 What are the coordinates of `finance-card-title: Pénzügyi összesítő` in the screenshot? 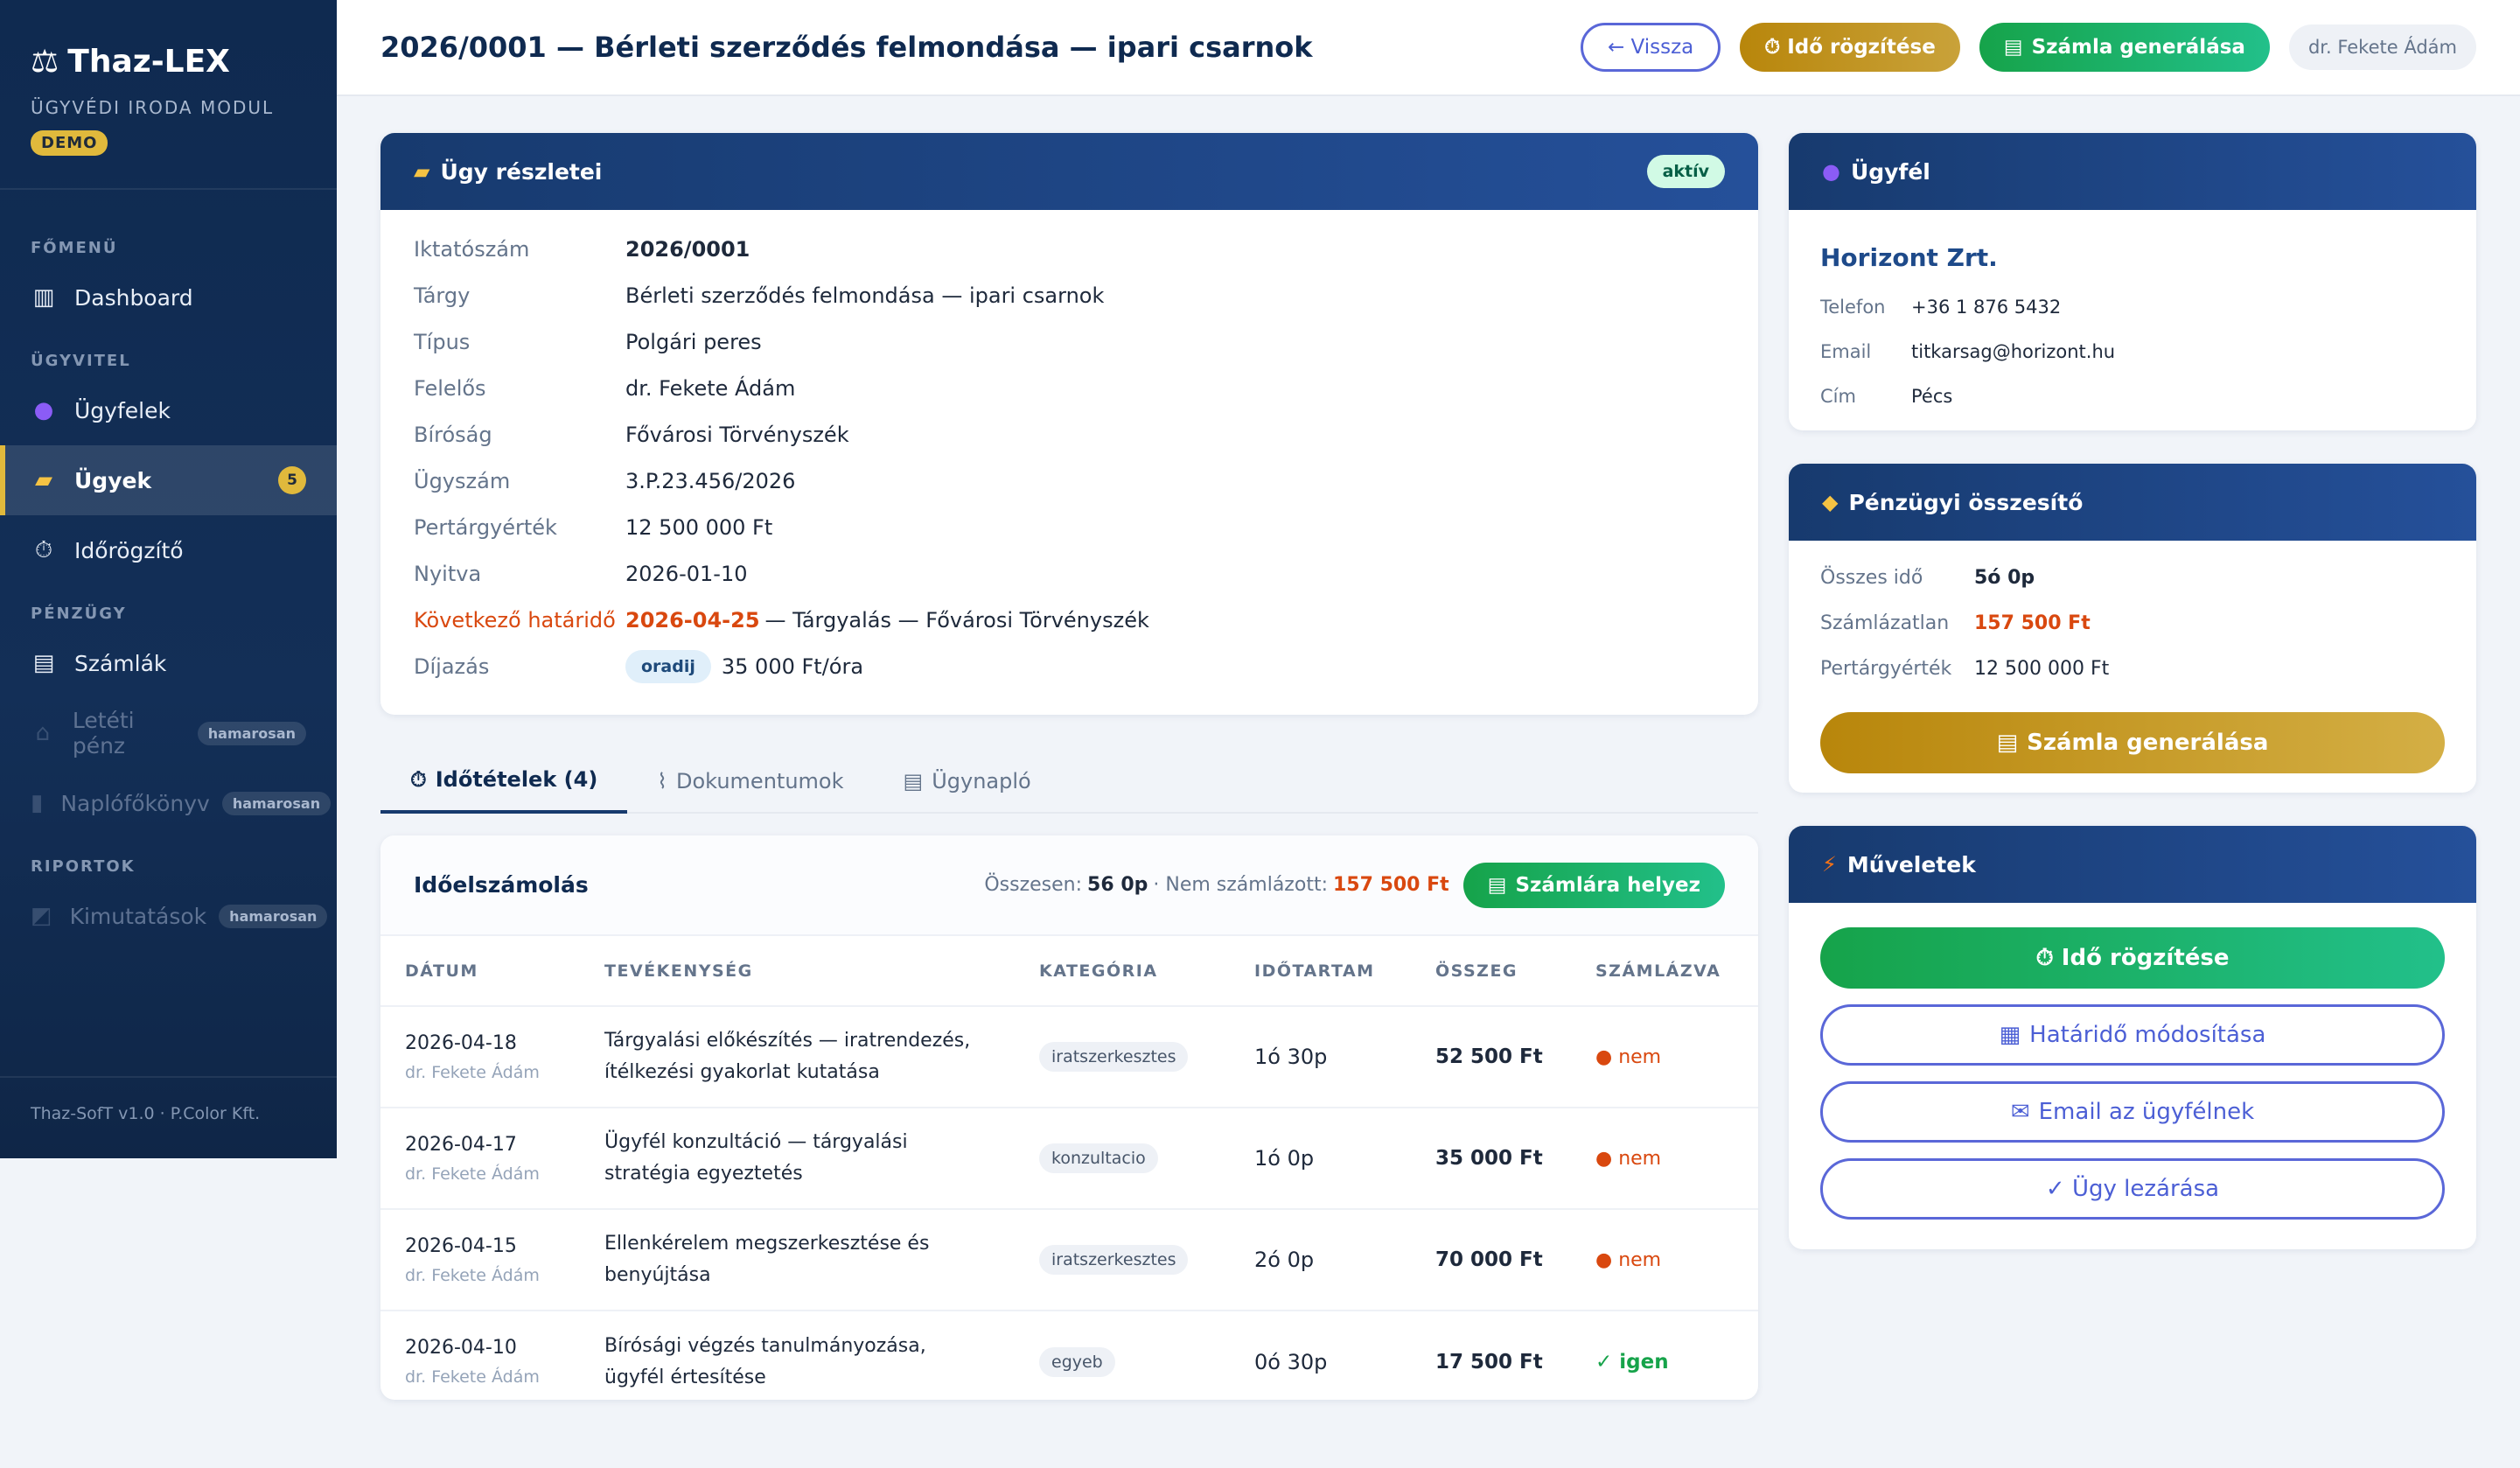 It's located at (1966, 502).